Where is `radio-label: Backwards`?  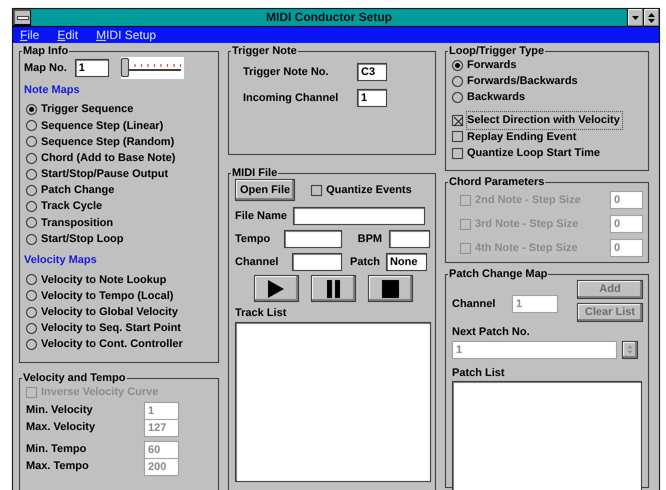
radio-label: Backwards is located at coordinates (496, 97).